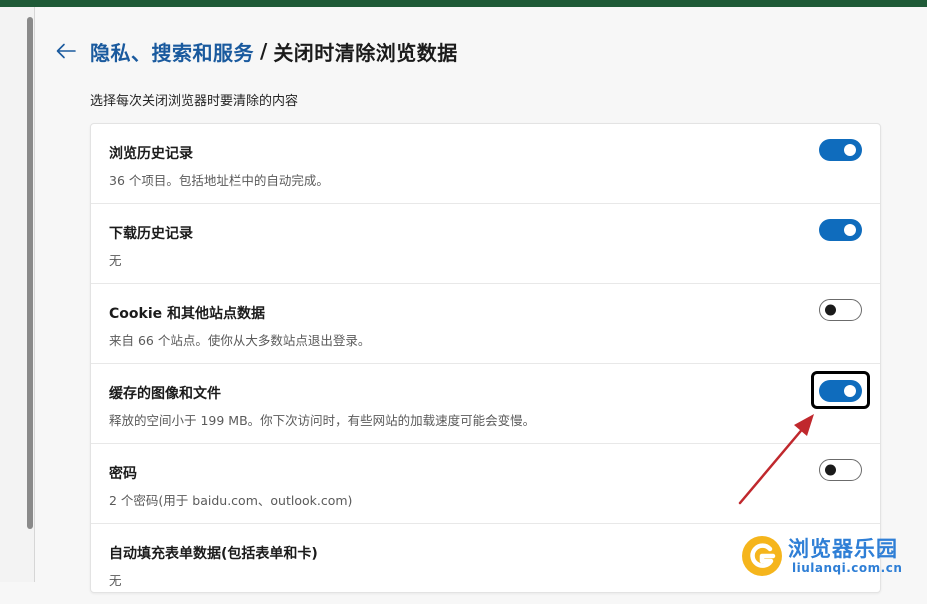  I want to click on section-description: 选择每次关闭浏览器时要清除的内容, so click(194, 101).